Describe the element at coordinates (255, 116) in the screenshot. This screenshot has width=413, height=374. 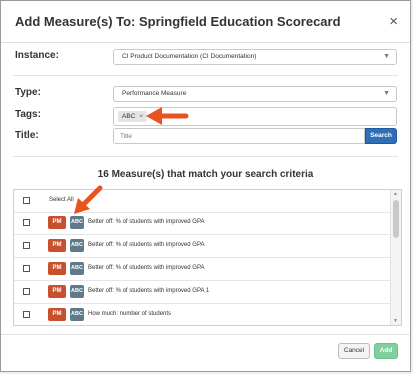
I see `tags-input: ABC ×` at that location.